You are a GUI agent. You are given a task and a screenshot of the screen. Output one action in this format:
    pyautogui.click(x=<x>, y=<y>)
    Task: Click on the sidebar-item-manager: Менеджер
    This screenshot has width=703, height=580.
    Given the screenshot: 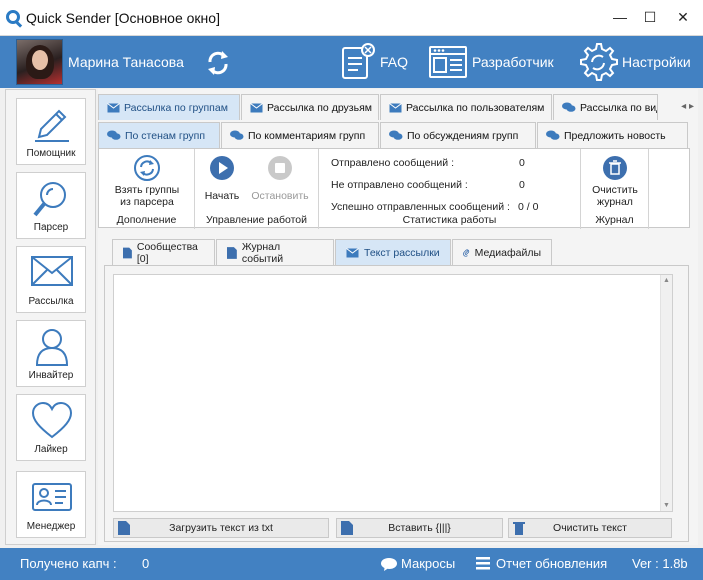 What is the action you would take?
    pyautogui.click(x=51, y=504)
    